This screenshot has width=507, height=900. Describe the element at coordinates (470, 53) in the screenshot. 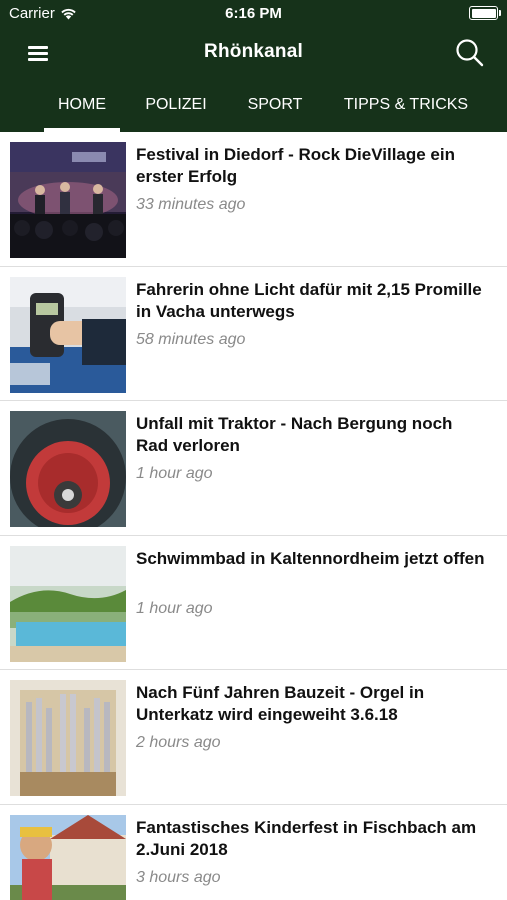

I see `search-icon` at that location.